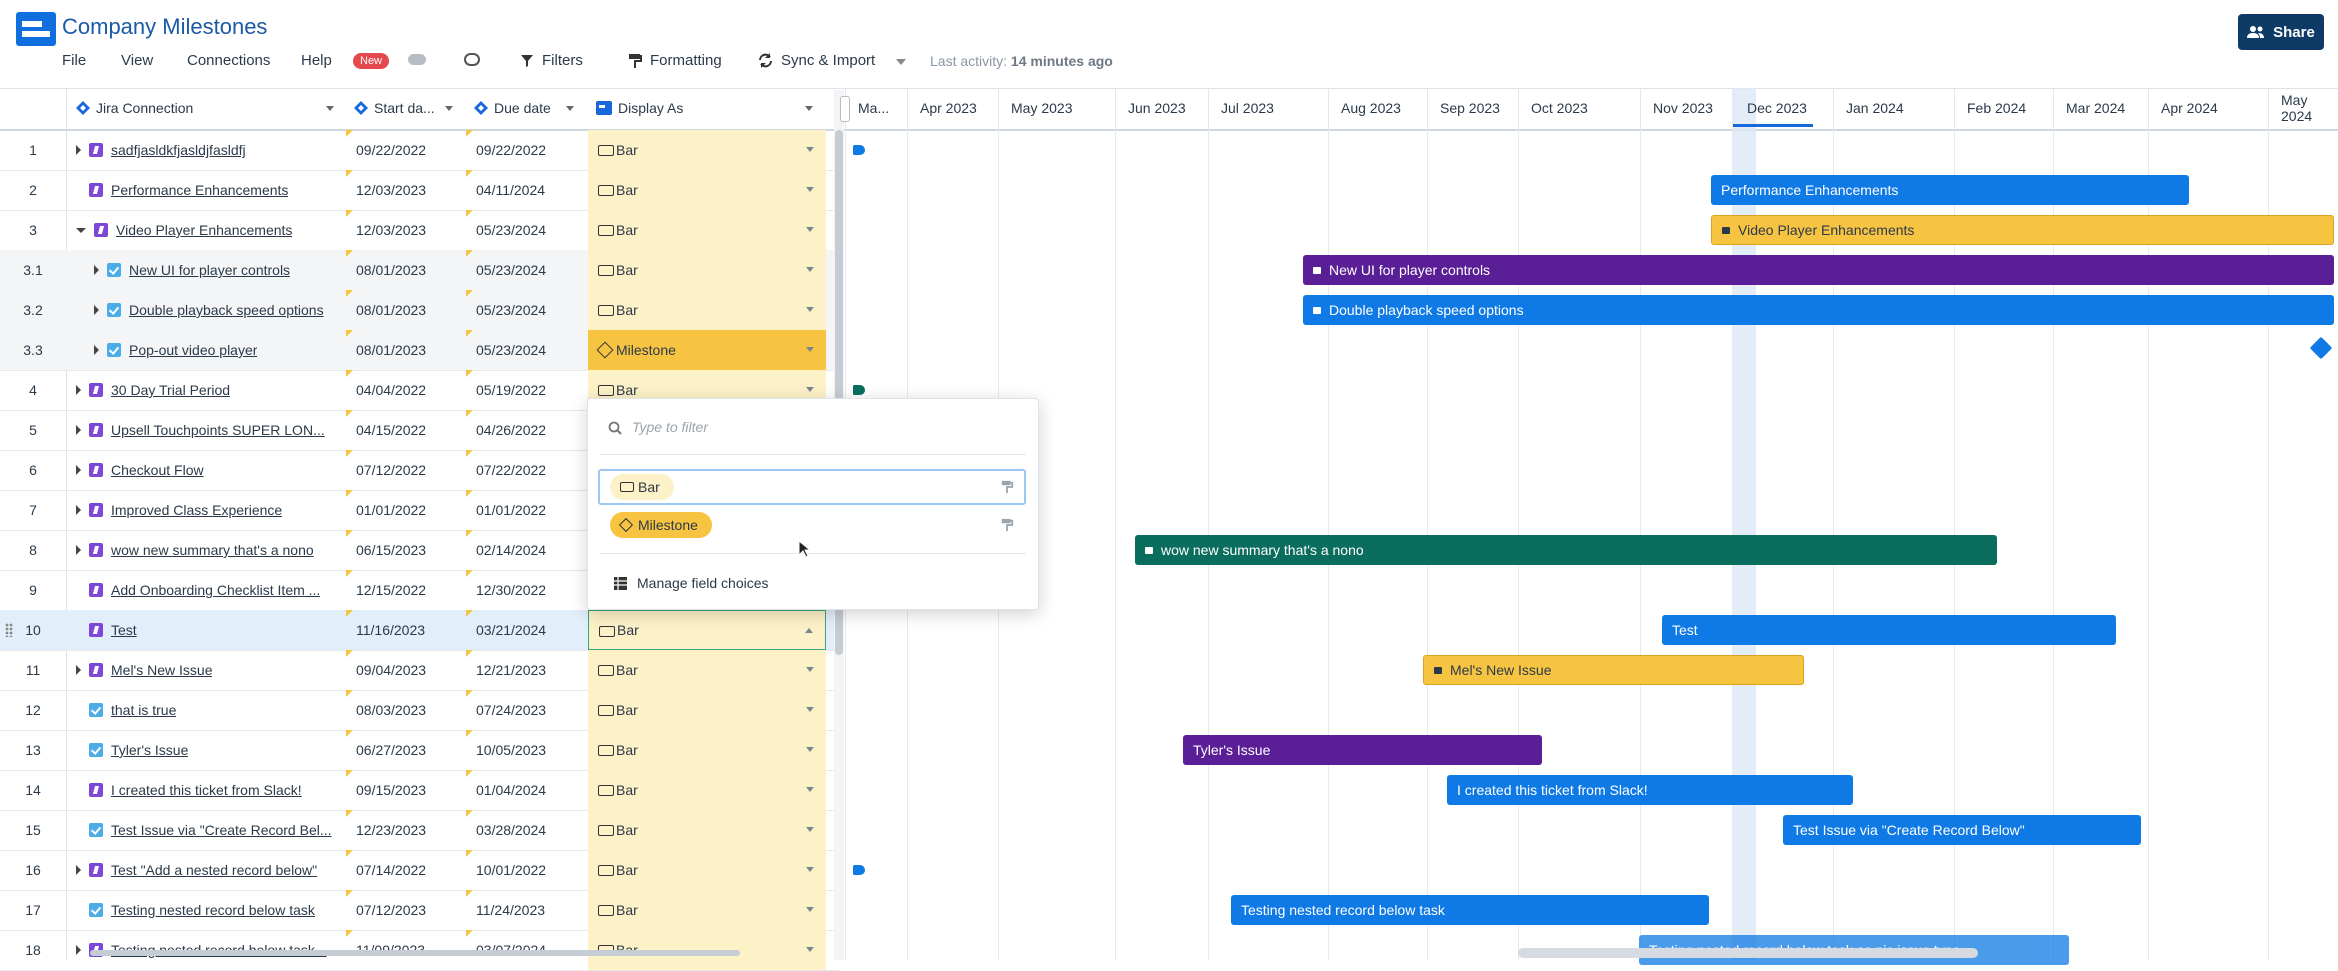 Image resolution: width=2338 pixels, height=971 pixels. Describe the element at coordinates (2281, 32) in the screenshot. I see `share-button: Share` at that location.